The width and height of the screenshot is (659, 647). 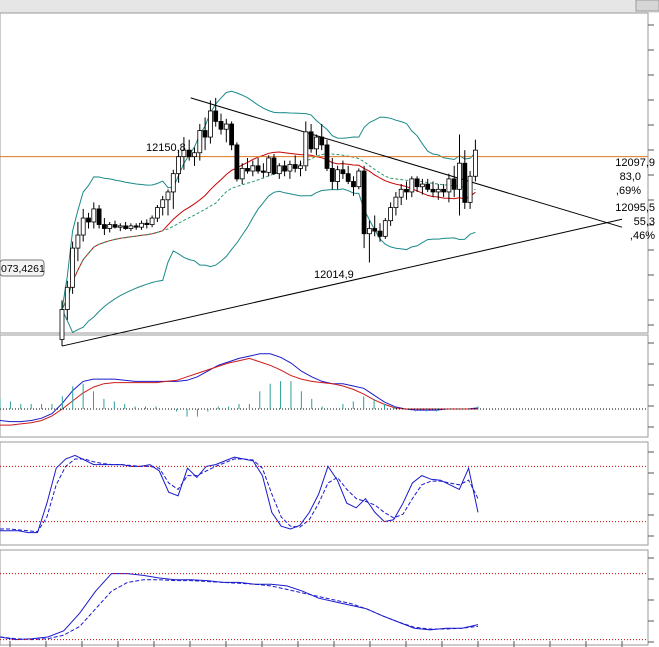 I want to click on swing-low-label: 12014,9, so click(x=334, y=275).